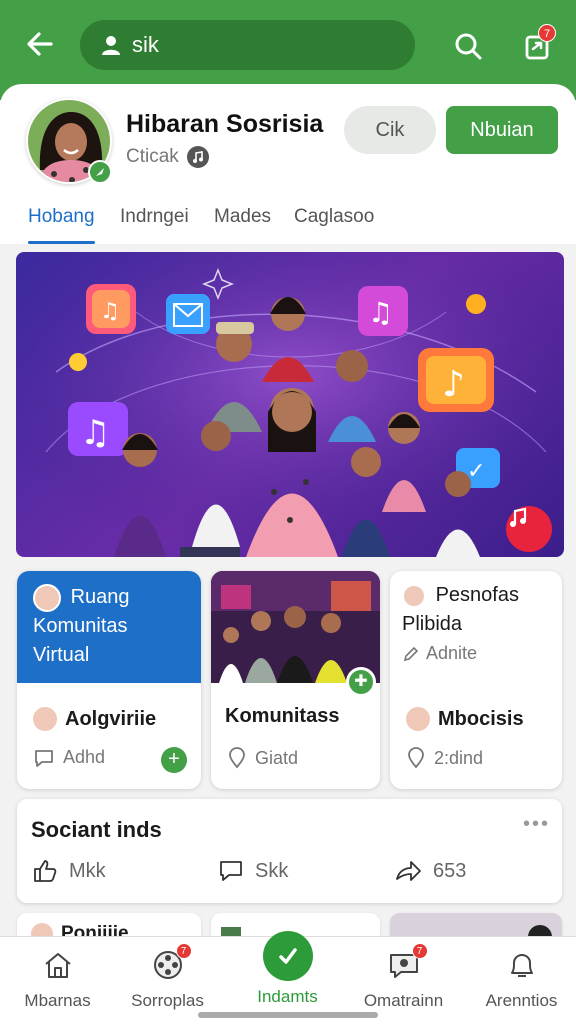 The image size is (576, 1024). I want to click on add-button: +, so click(174, 760).